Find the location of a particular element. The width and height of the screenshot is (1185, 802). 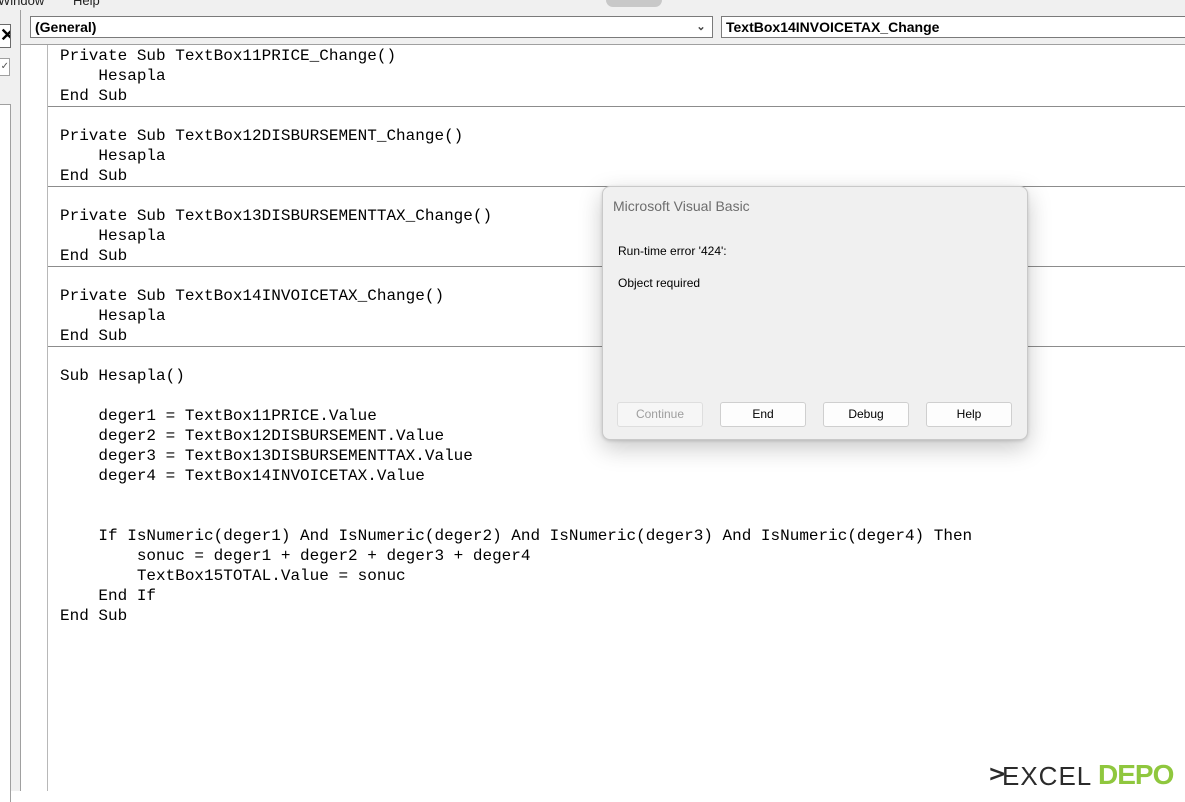

margin-indicator-bar is located at coordinates (34, 418).